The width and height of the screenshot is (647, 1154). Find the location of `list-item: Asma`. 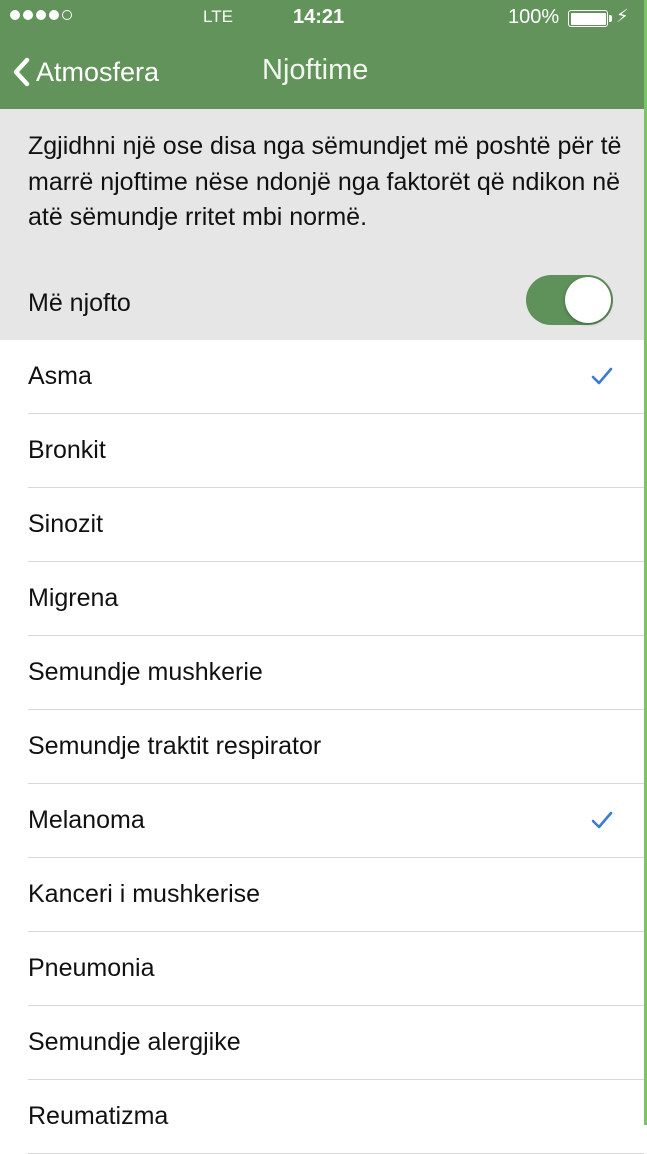

list-item: Asma is located at coordinates (322, 377).